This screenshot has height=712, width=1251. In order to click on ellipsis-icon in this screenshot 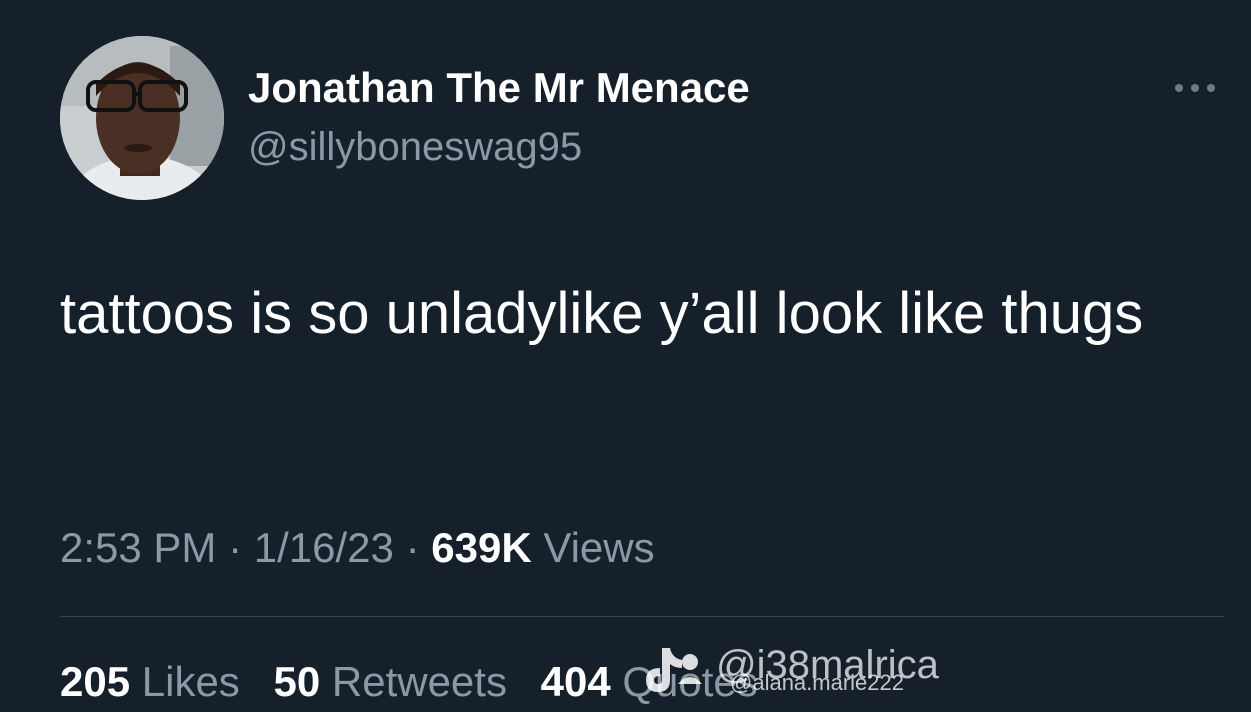, I will do `click(1195, 88)`.